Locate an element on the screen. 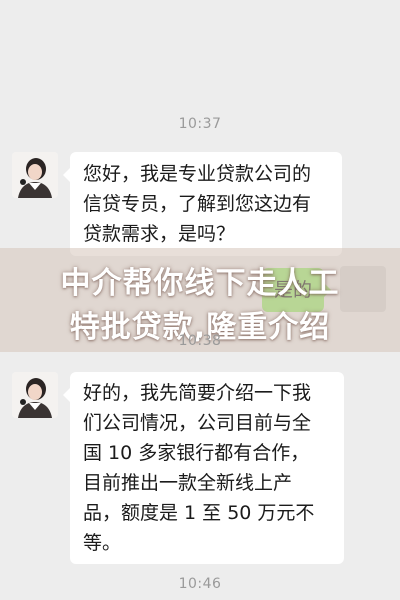 The width and height of the screenshot is (400, 600). incoming-message-bubble: 您好，我是专业贷款公司的 信贷专员，了解到您这边有 贷款需求，是吗？ is located at coordinates (202, 204).